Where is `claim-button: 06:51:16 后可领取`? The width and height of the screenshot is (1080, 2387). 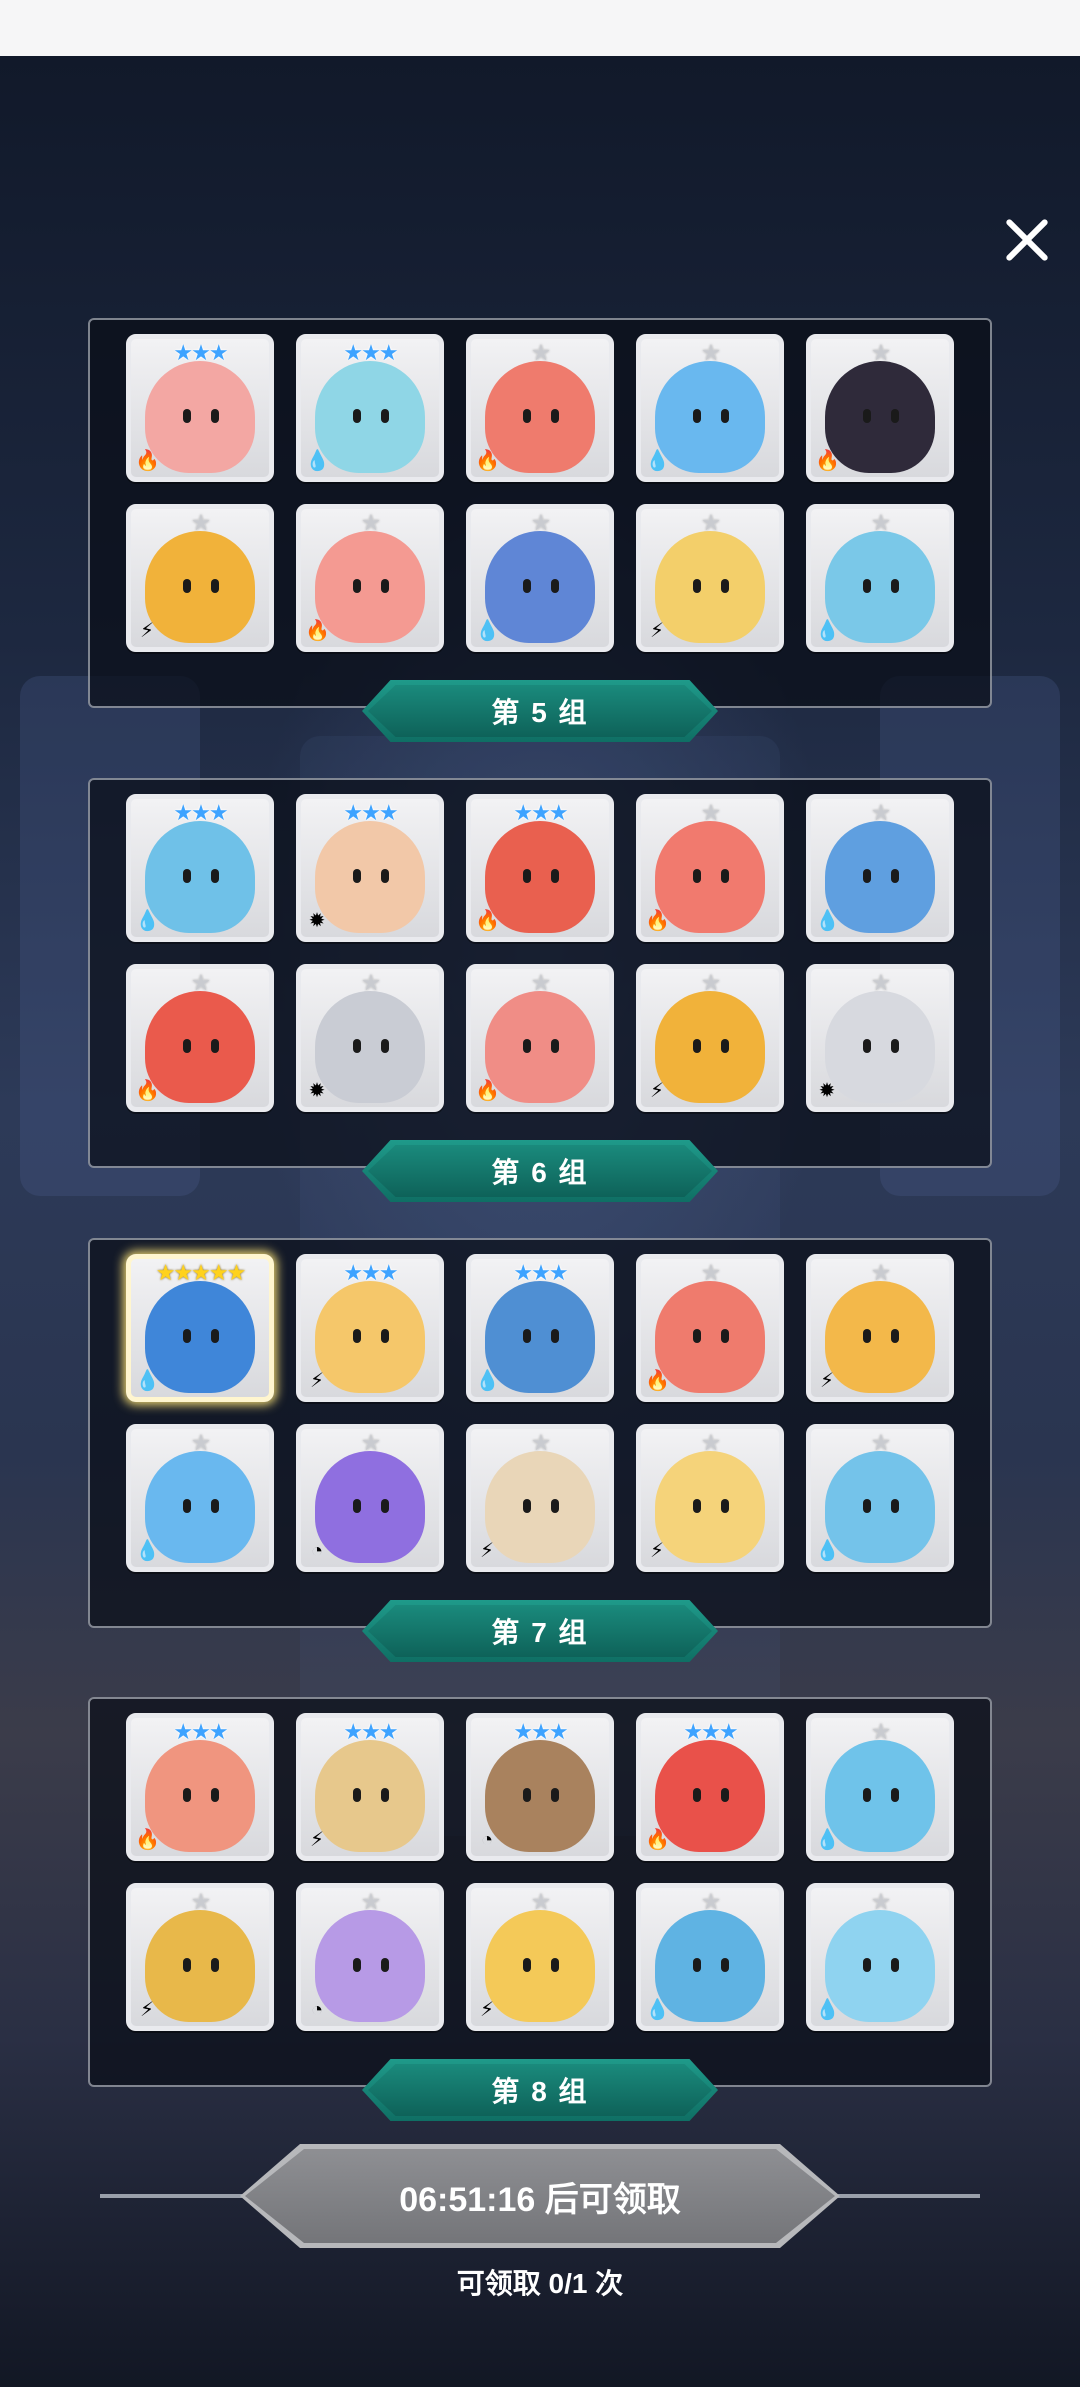
claim-button: 06:51:16 后可领取 is located at coordinates (540, 2196).